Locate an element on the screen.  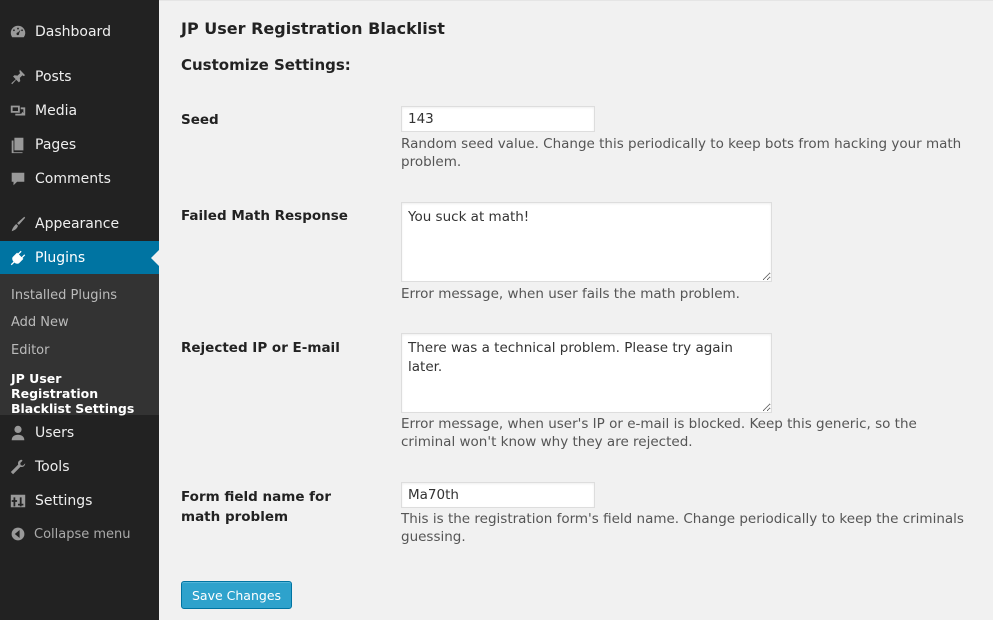
pin-icon is located at coordinates (18, 77).